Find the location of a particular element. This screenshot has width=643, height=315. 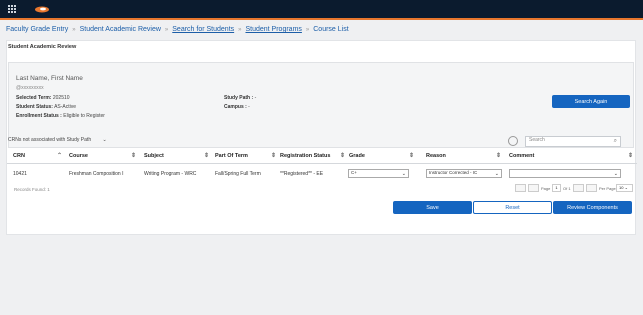

grade-value: C+ is located at coordinates (354, 172).